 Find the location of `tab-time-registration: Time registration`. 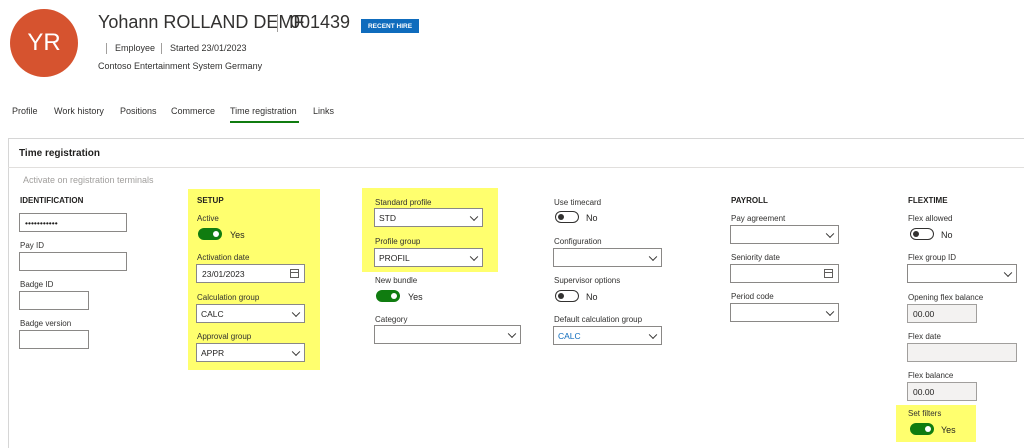

tab-time-registration: Time registration is located at coordinates (263, 111).